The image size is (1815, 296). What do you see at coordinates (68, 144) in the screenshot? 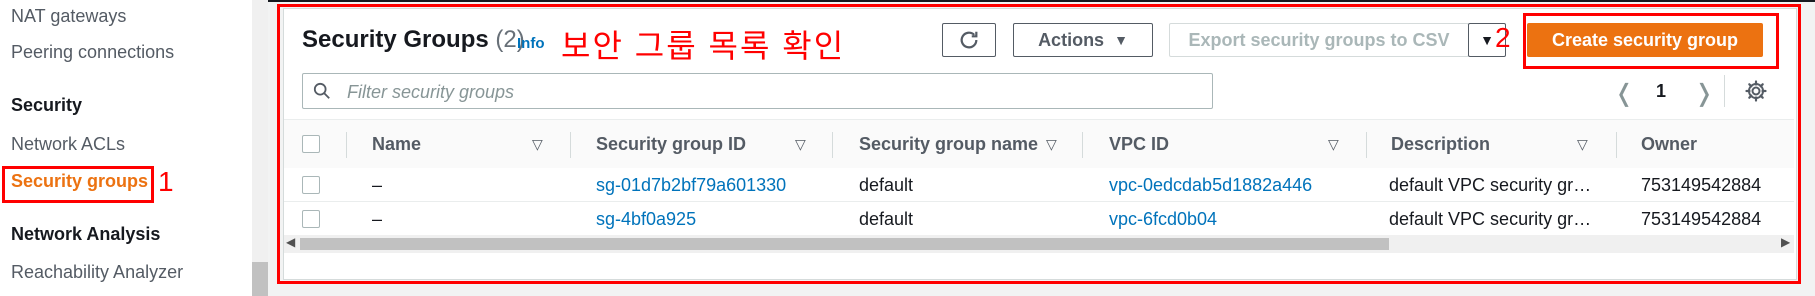
I see `sidebar-item-network-acls: Network ACLs` at bounding box center [68, 144].